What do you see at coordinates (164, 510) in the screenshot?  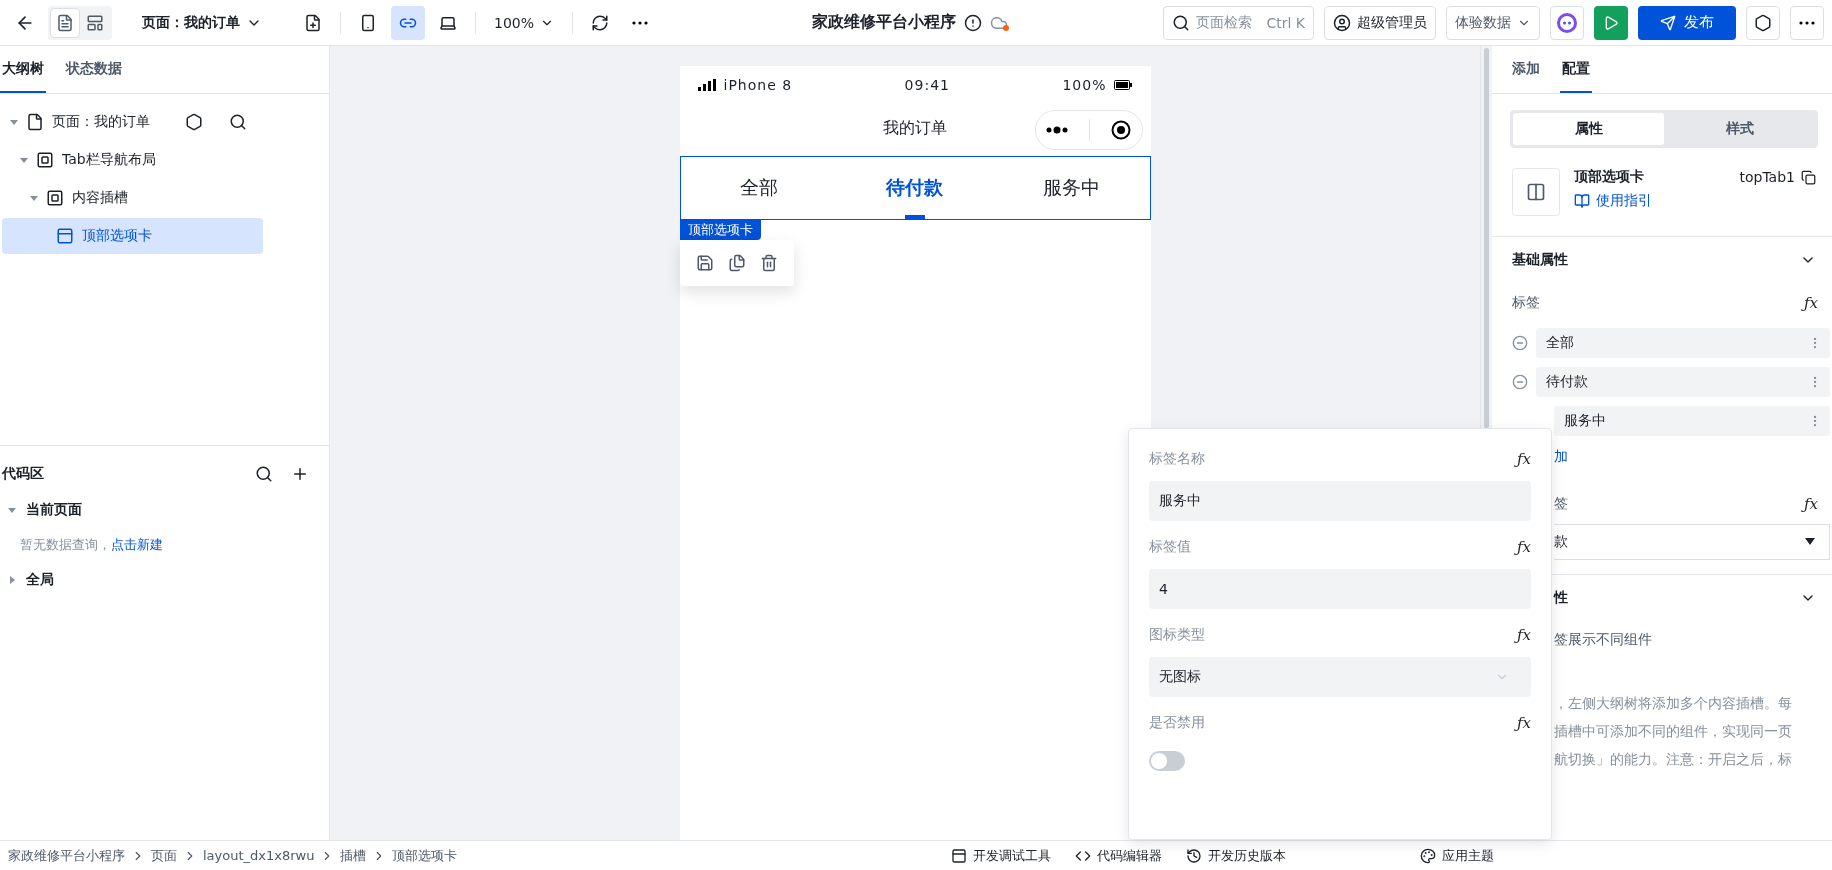 I see `tree-item: 当前页面` at bounding box center [164, 510].